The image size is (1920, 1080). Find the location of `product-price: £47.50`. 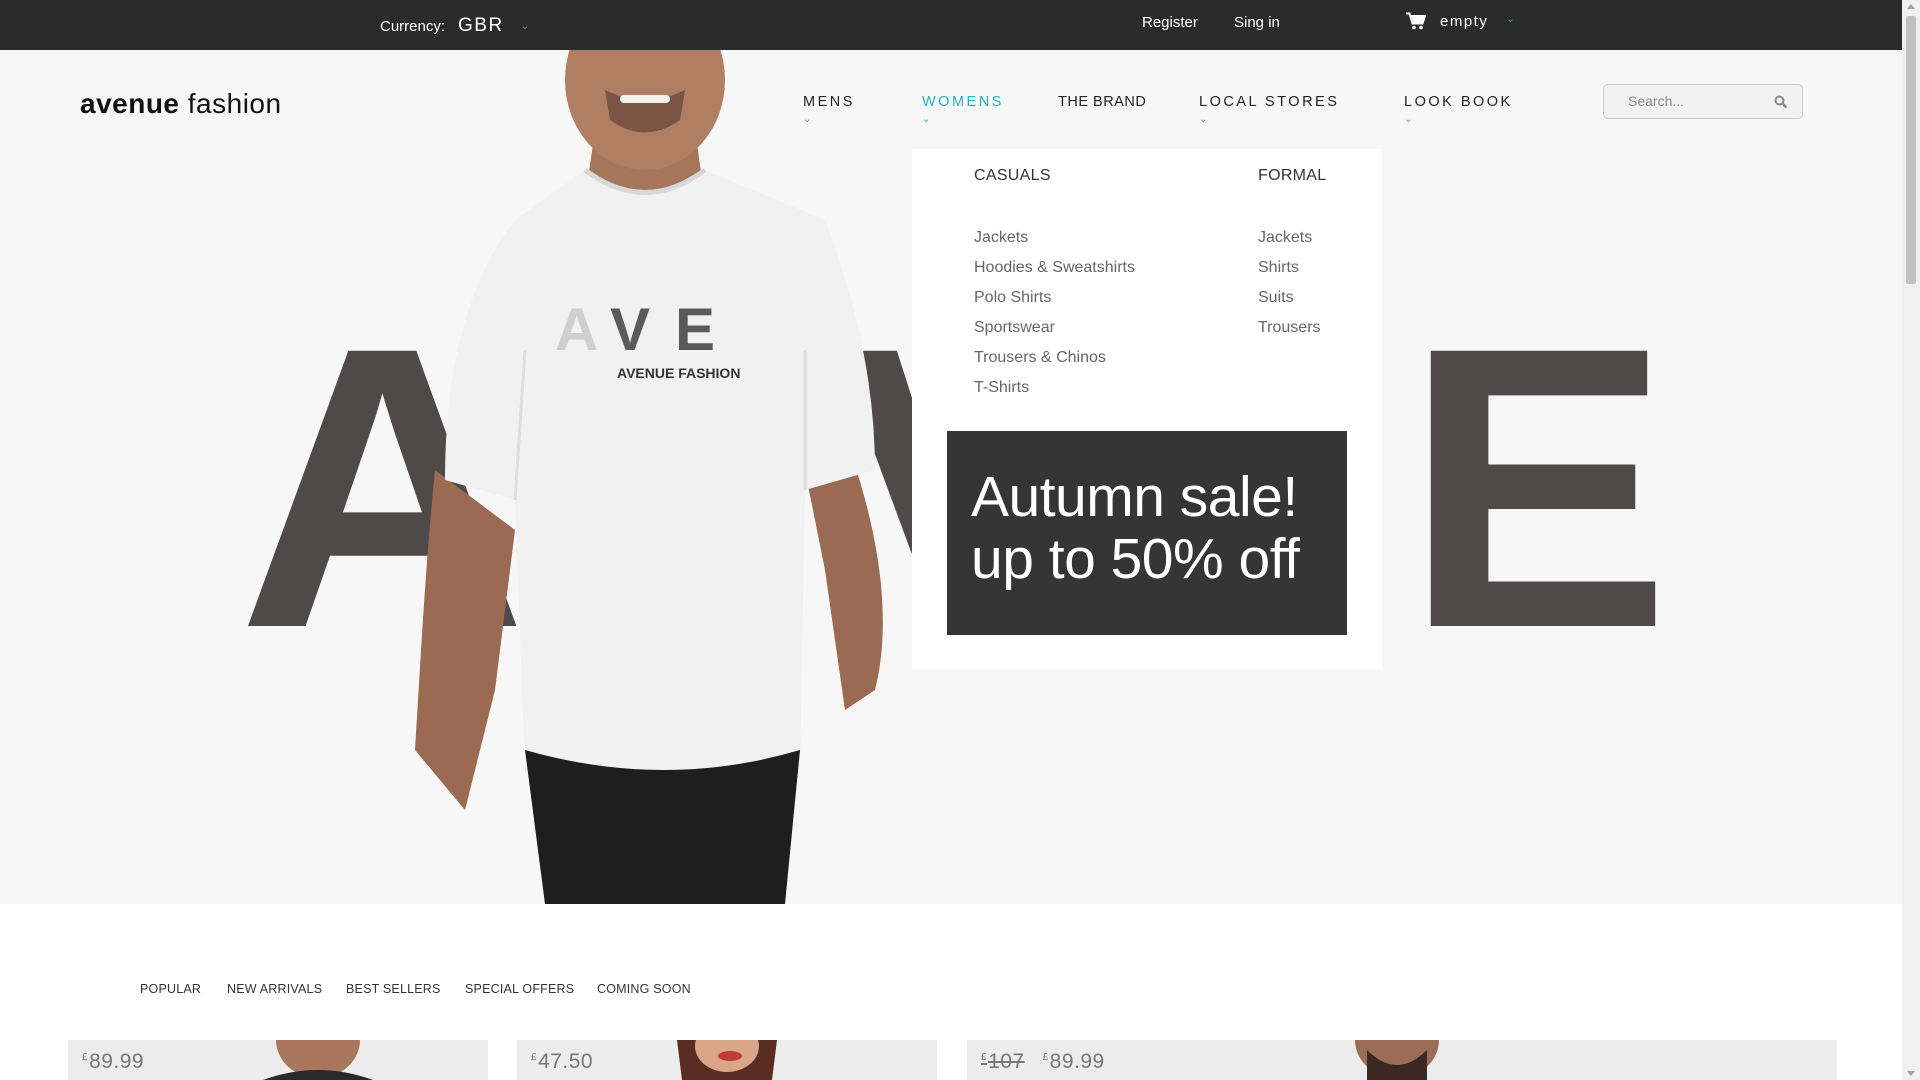

product-price: £47.50 is located at coordinates (562, 1062).